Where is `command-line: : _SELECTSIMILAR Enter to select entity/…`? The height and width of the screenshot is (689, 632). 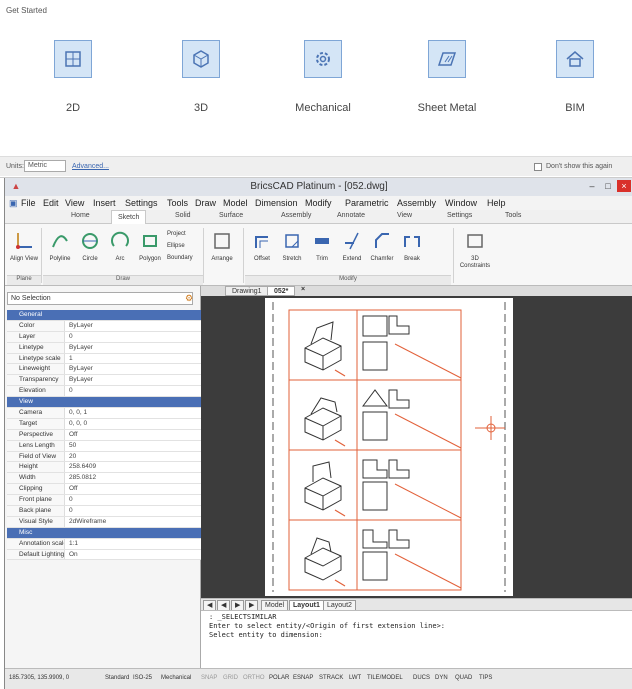
command-line: : _SELECTSIMILAR Enter to select entity/… is located at coordinates (416, 639).